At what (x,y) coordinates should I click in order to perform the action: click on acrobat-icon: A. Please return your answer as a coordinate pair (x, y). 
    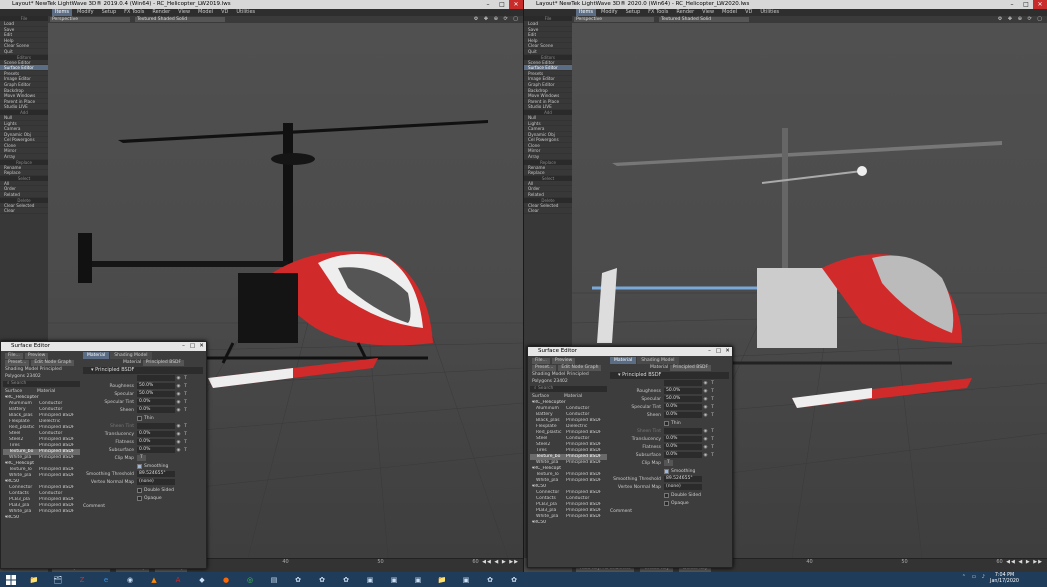
    Looking at the image, I should click on (178, 579).